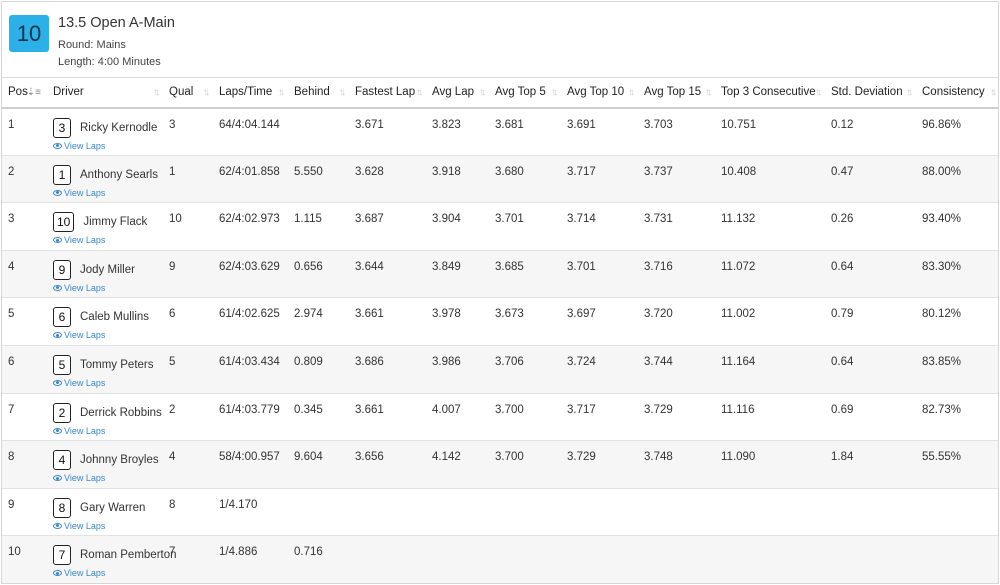  I want to click on col-header-behind: Behind ↑↓, so click(318, 93).